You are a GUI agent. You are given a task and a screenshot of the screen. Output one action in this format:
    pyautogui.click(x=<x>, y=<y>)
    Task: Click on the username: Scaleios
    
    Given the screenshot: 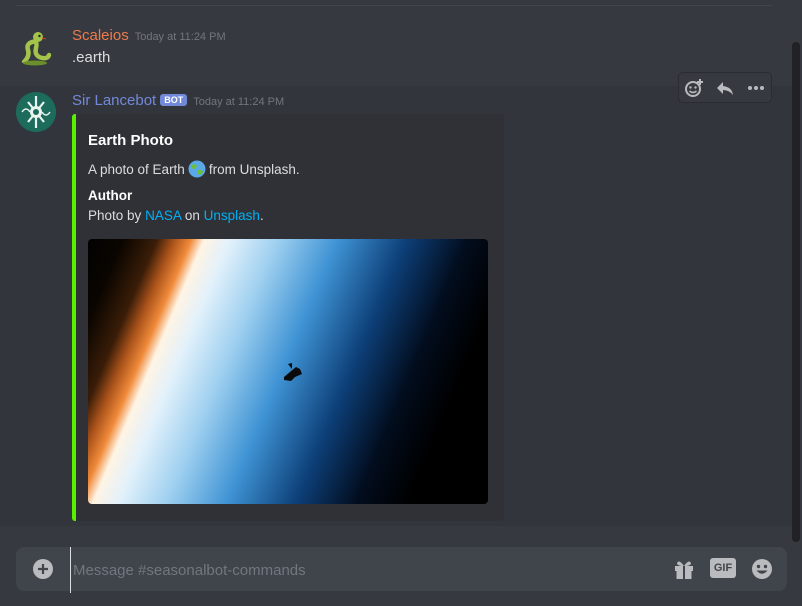 What is the action you would take?
    pyautogui.click(x=100, y=35)
    